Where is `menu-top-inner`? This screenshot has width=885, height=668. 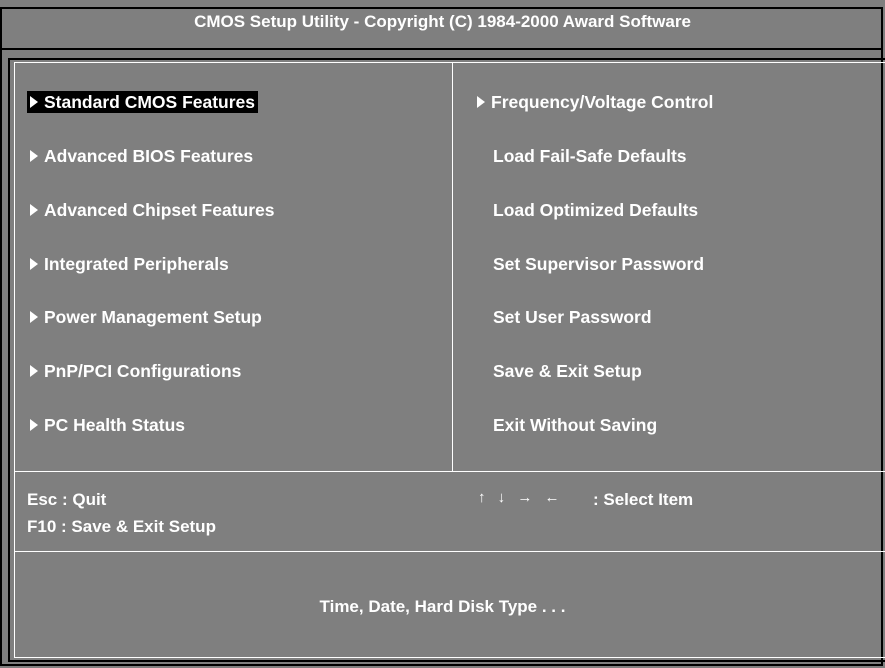 menu-top-inner is located at coordinates (449, 62).